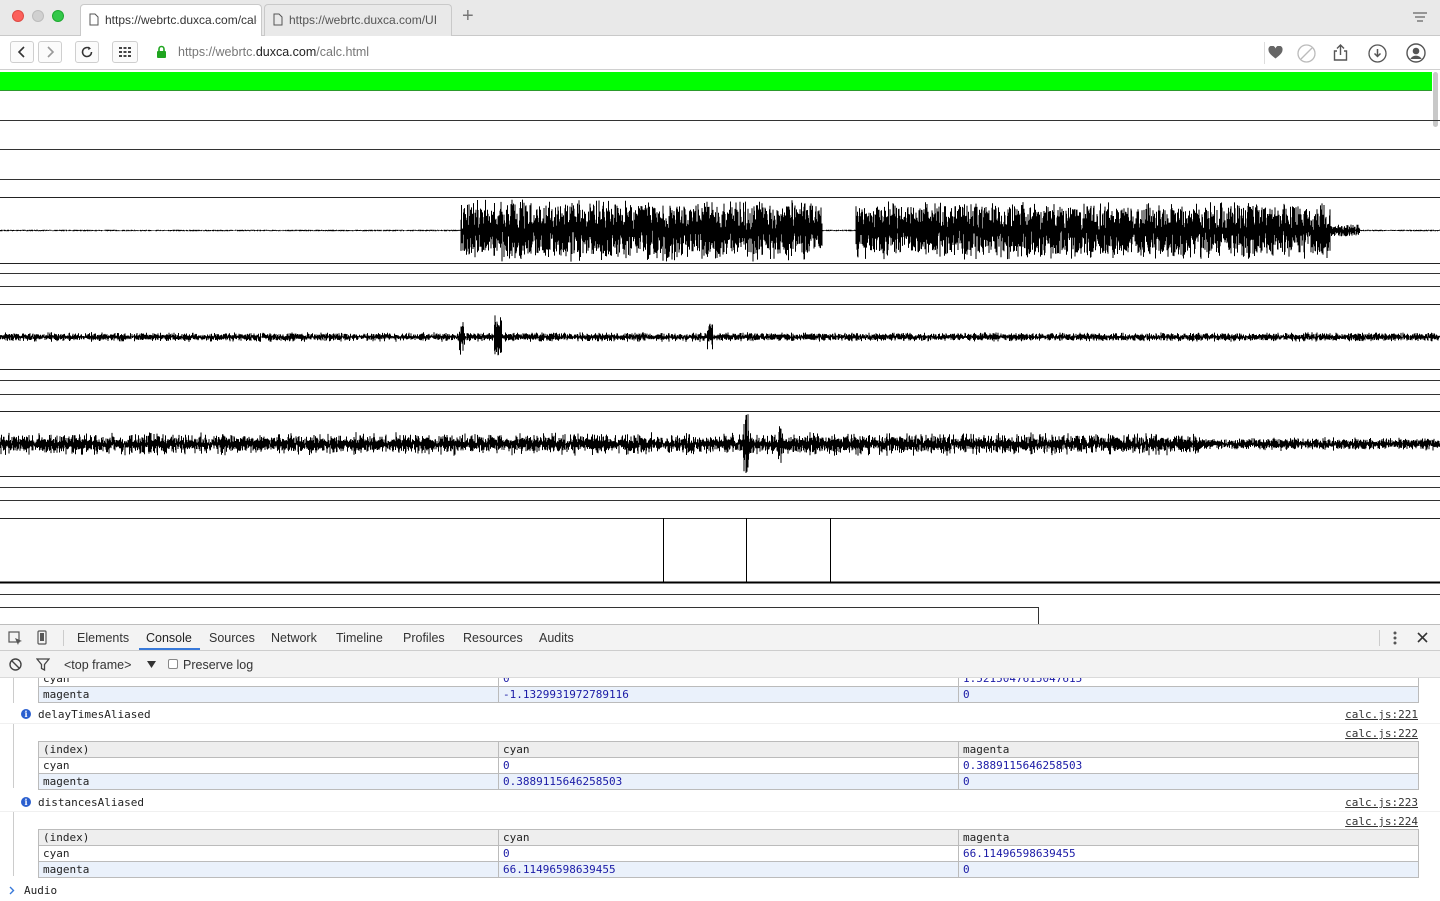 The width and height of the screenshot is (1440, 901). I want to click on reload-icon, so click(87, 52).